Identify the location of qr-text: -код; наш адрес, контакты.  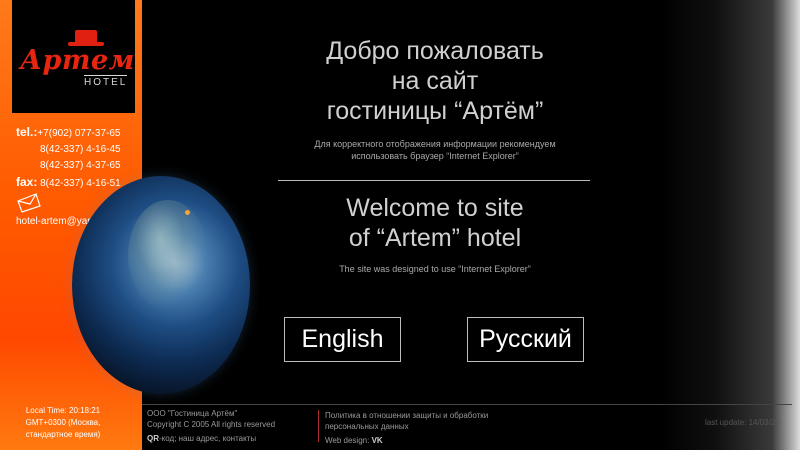
(208, 438).